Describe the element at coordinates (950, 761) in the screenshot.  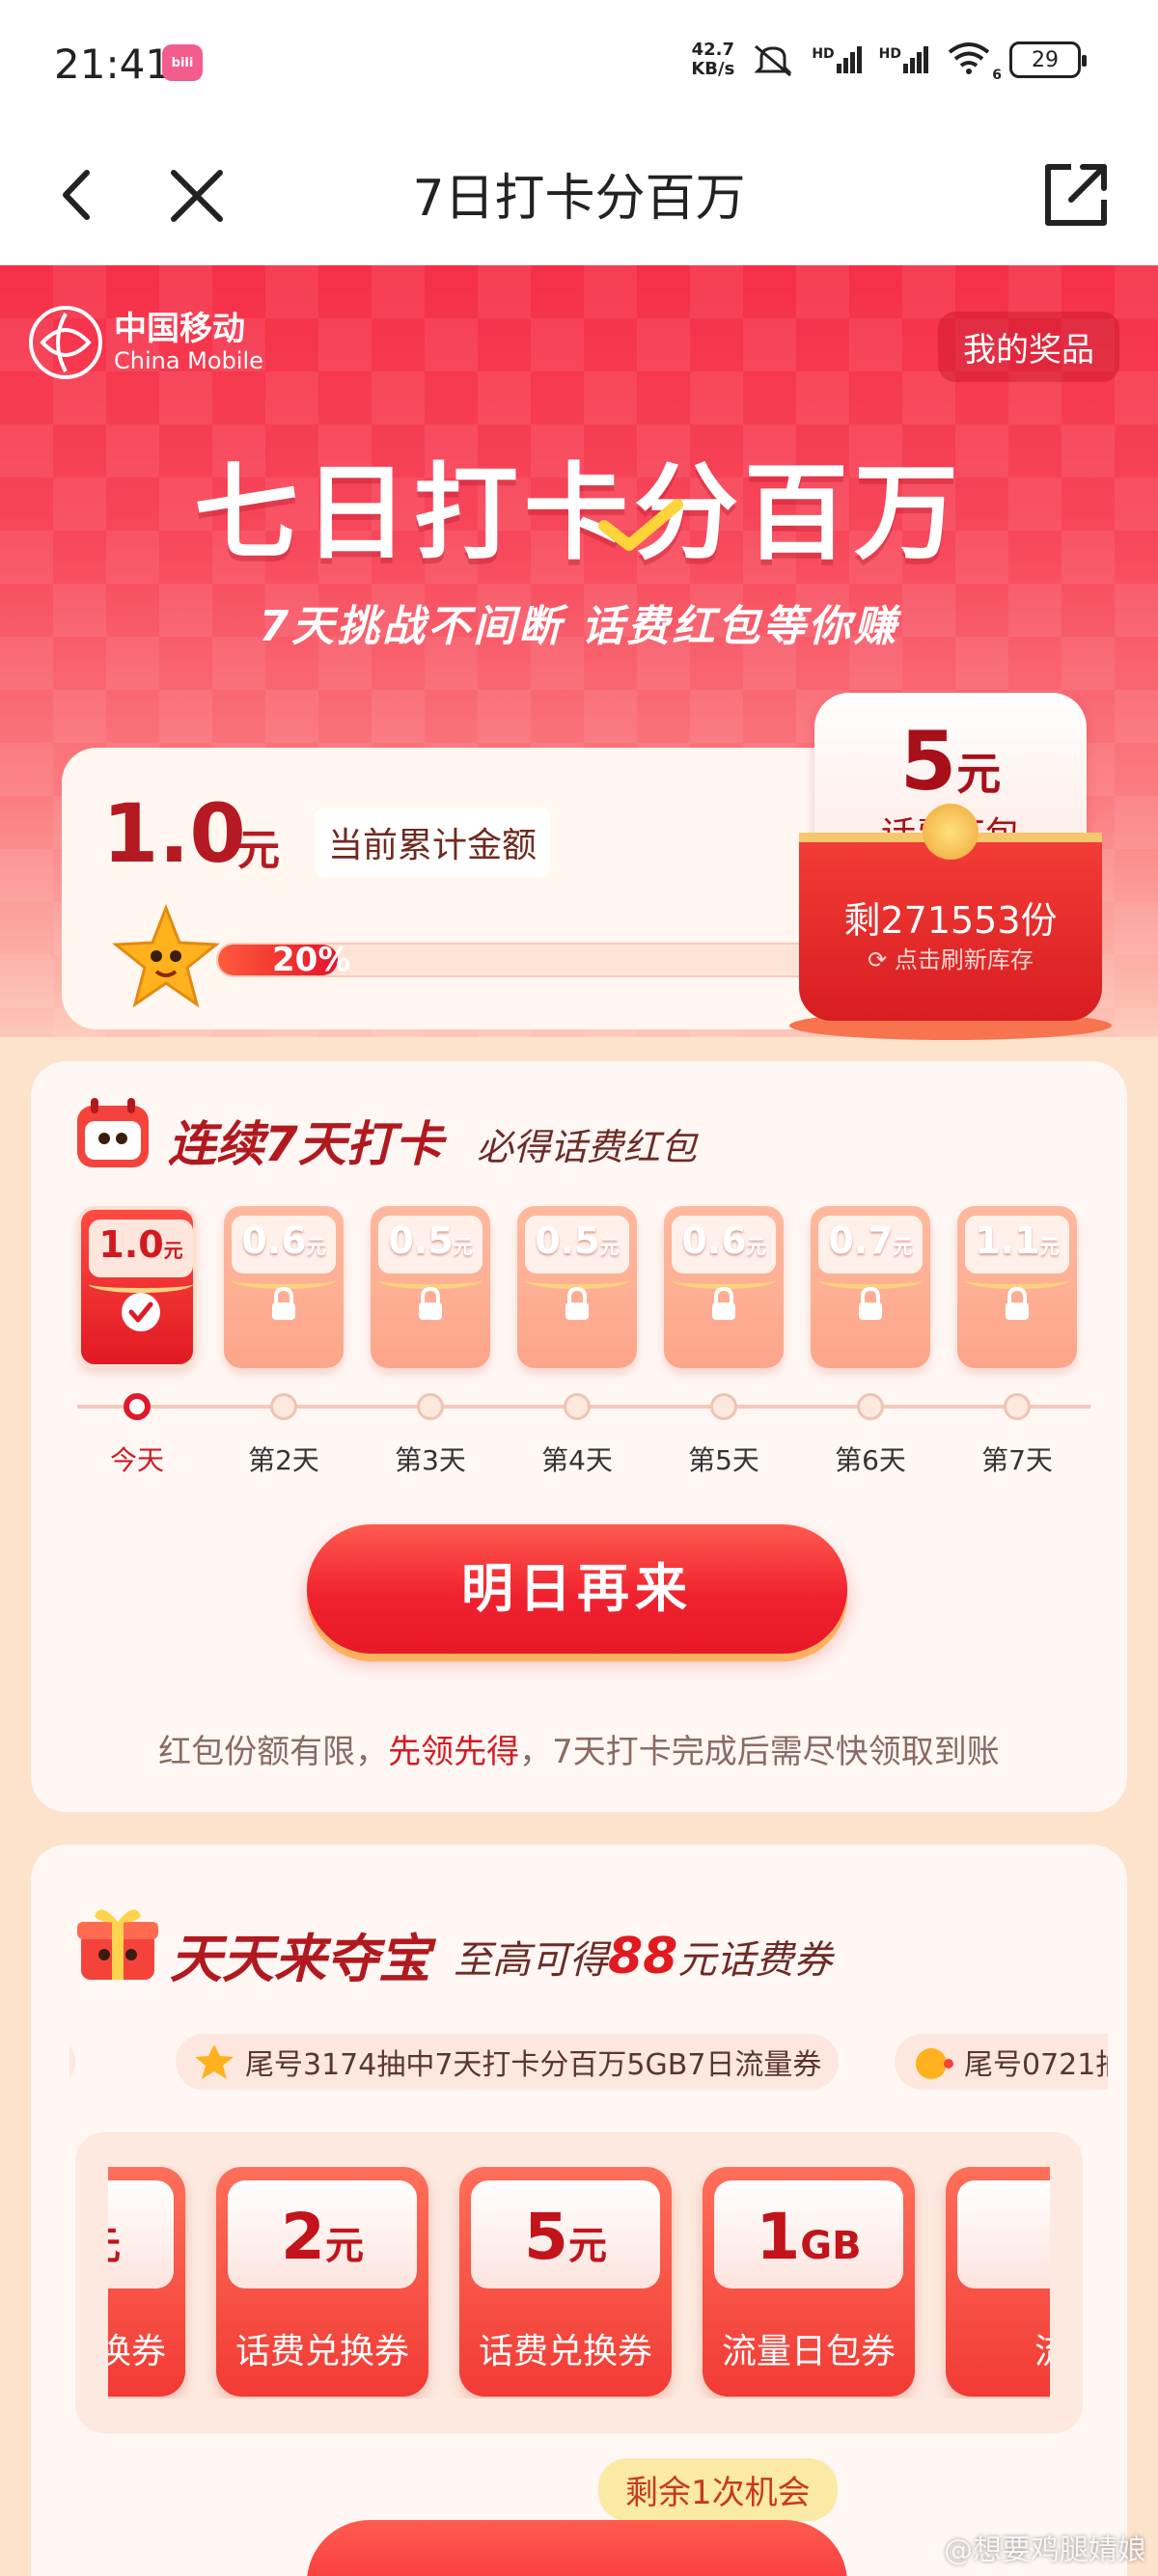
I see `envelope-value: 5元` at that location.